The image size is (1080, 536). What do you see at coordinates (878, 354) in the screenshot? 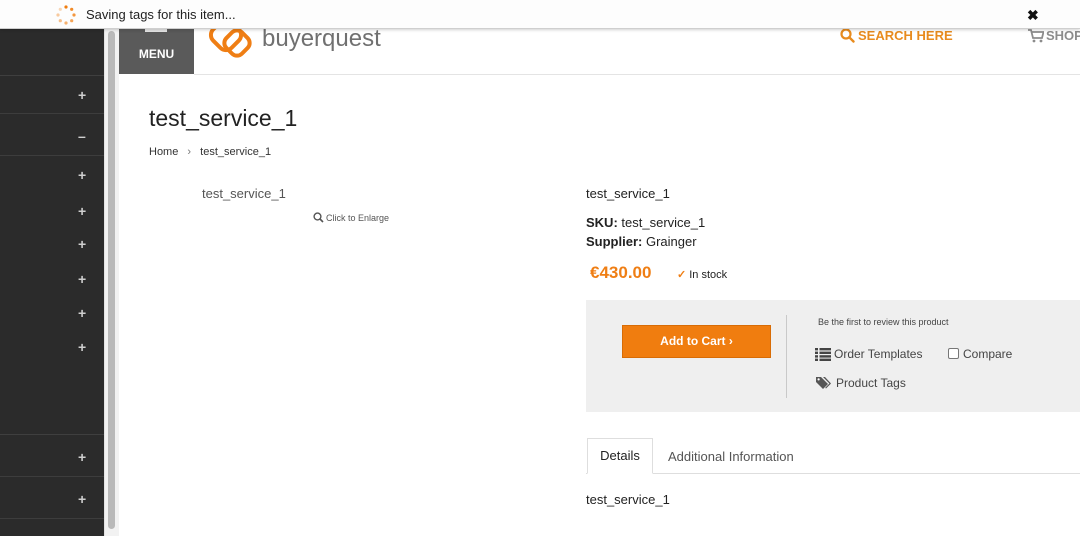
I see `order-templates-label: Order Templates` at bounding box center [878, 354].